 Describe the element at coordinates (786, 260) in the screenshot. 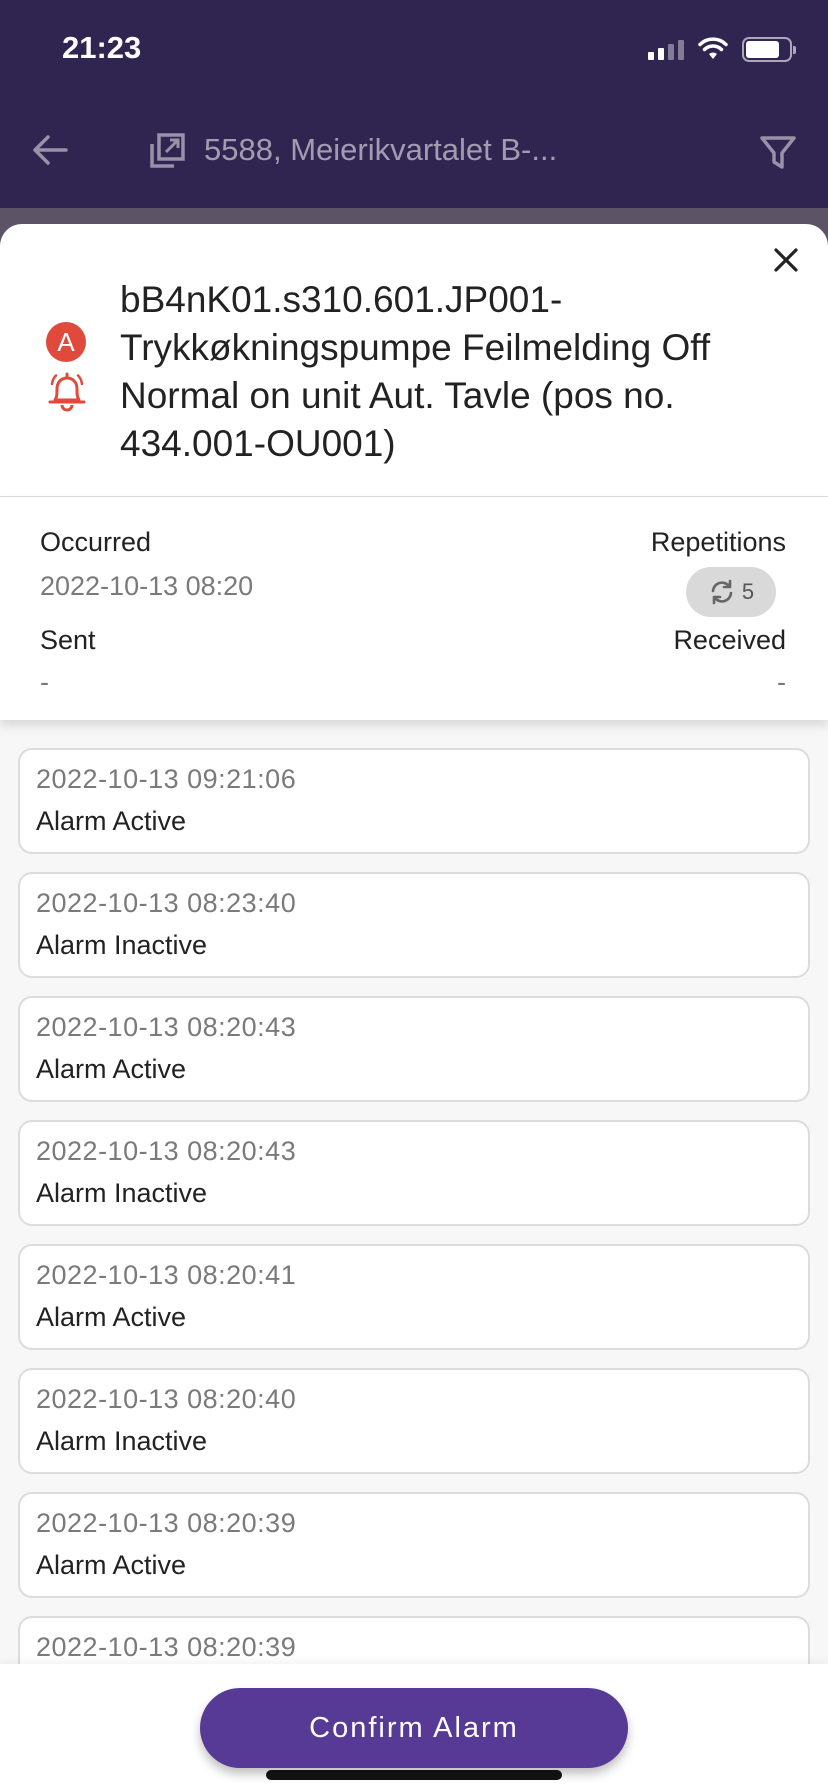

I see `close-icon` at that location.